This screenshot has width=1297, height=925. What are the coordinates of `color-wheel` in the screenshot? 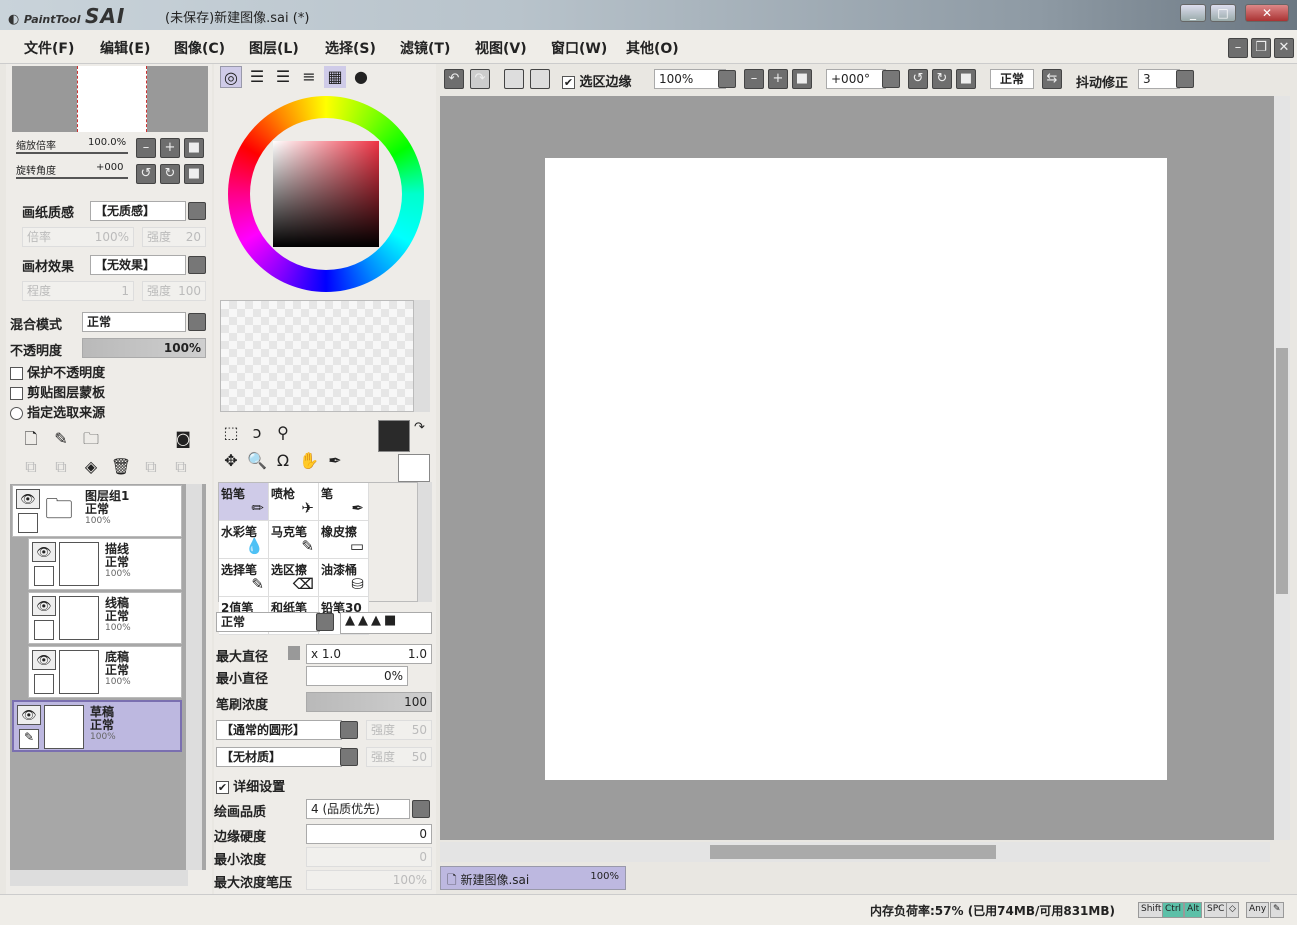 It's located at (326, 194).